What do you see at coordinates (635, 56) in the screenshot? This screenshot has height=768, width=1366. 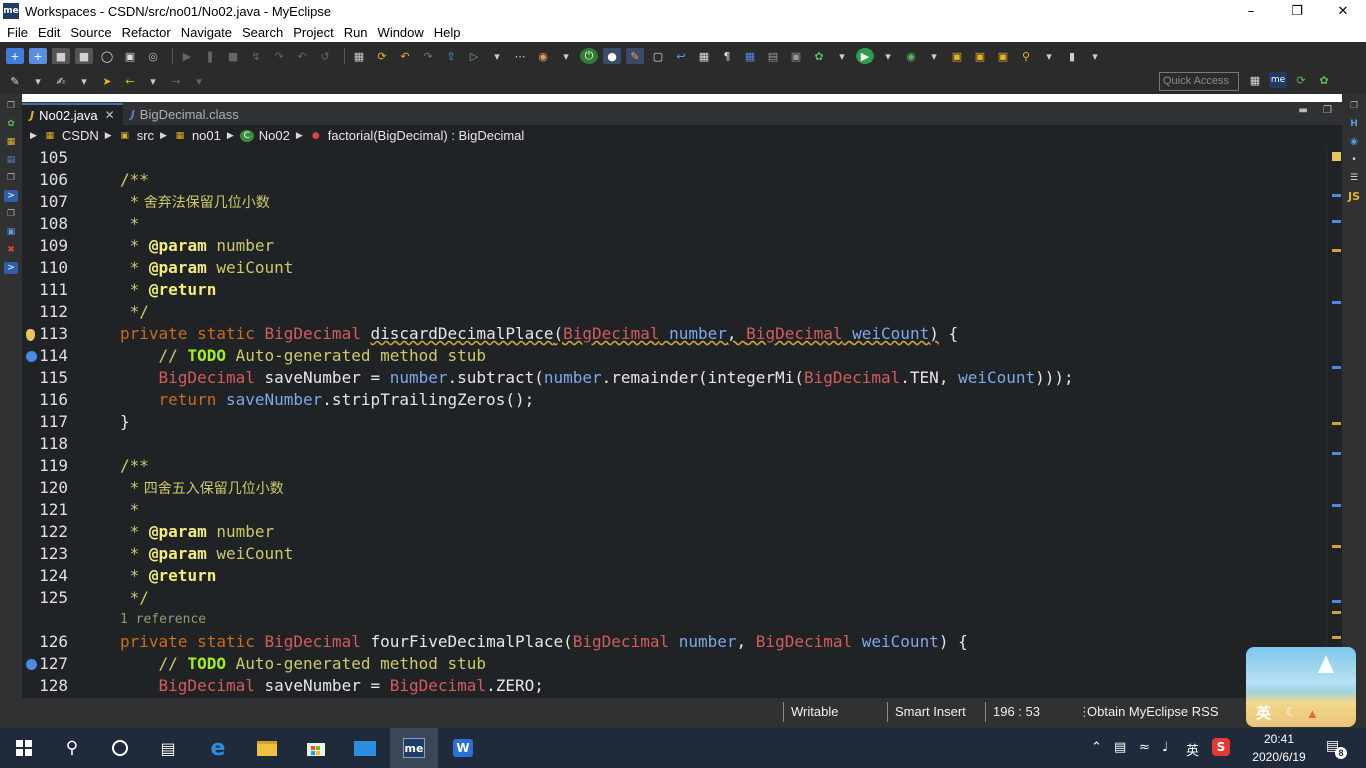 I see `highlight-icon: ✎` at bounding box center [635, 56].